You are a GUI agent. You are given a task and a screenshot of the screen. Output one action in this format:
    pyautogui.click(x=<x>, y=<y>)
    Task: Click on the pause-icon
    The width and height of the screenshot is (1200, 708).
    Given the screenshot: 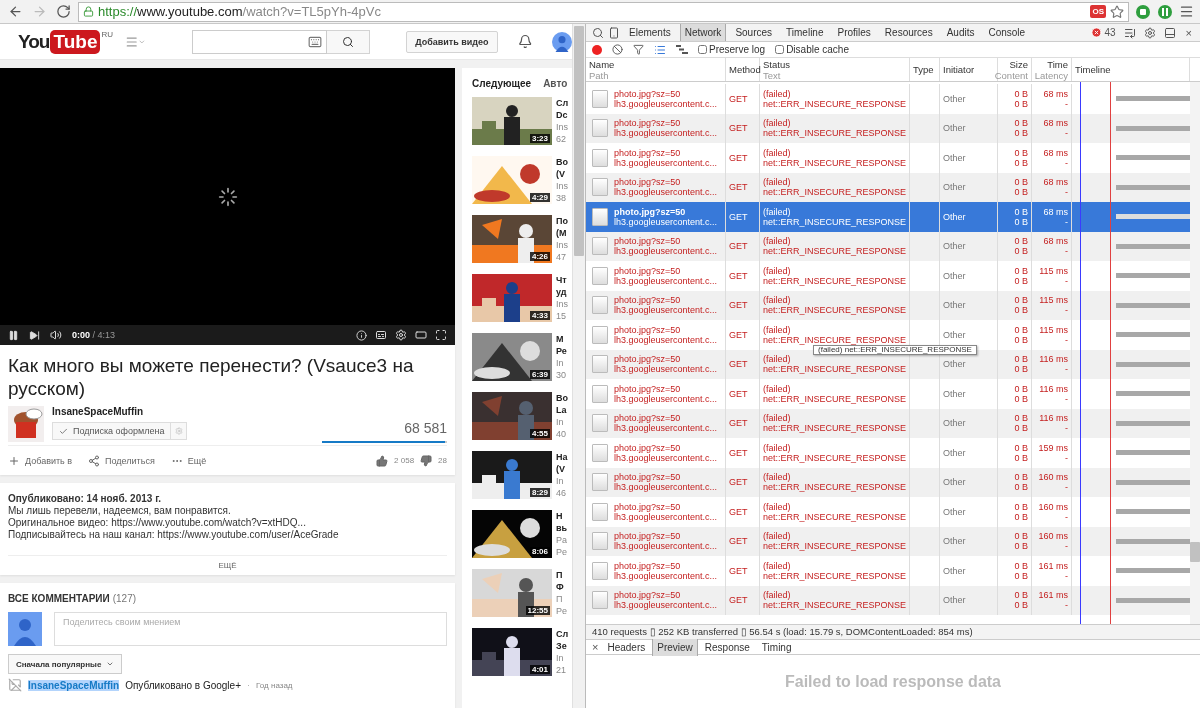 What is the action you would take?
    pyautogui.click(x=13, y=335)
    